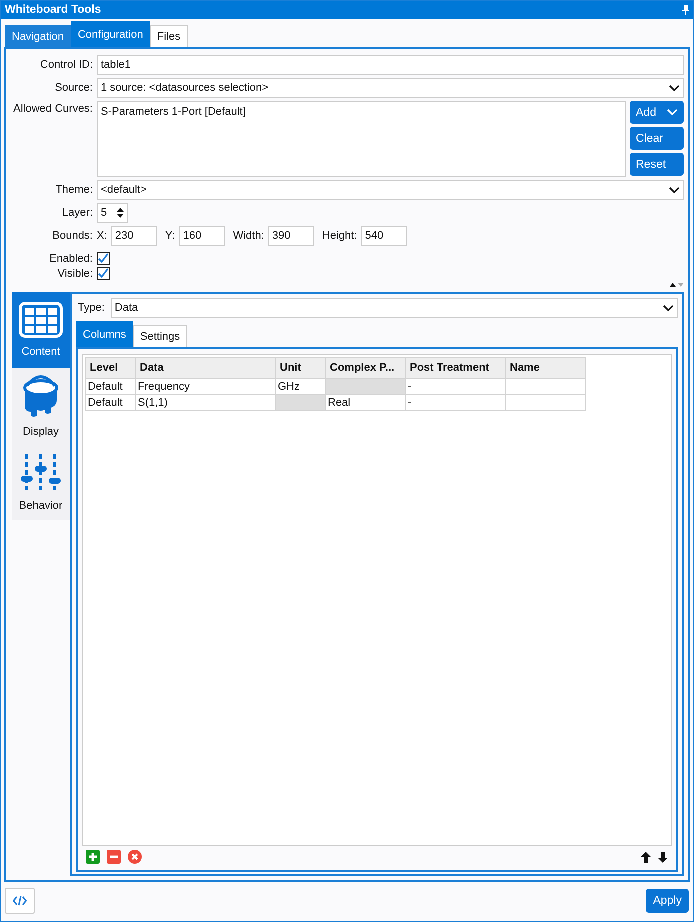 This screenshot has width=694, height=922. I want to click on tab: Columns, so click(105, 334).